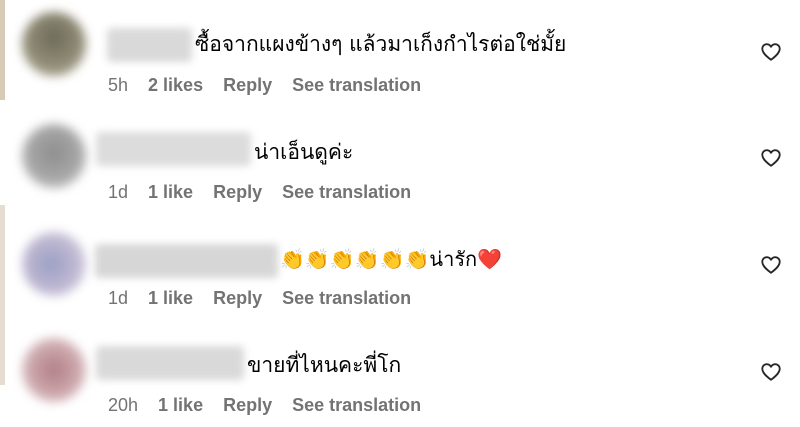 The height and width of the screenshot is (427, 800). I want to click on comment-text: น่าเอ็นดูค่ะ, so click(304, 152).